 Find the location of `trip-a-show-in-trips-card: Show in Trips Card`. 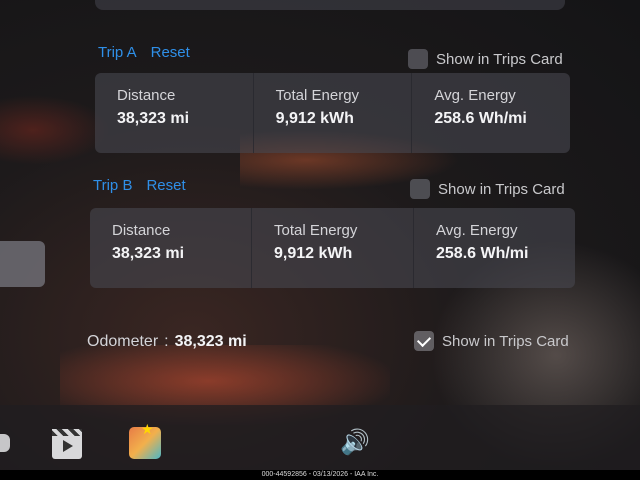

trip-a-show-in-trips-card: Show in Trips Card is located at coordinates (485, 59).